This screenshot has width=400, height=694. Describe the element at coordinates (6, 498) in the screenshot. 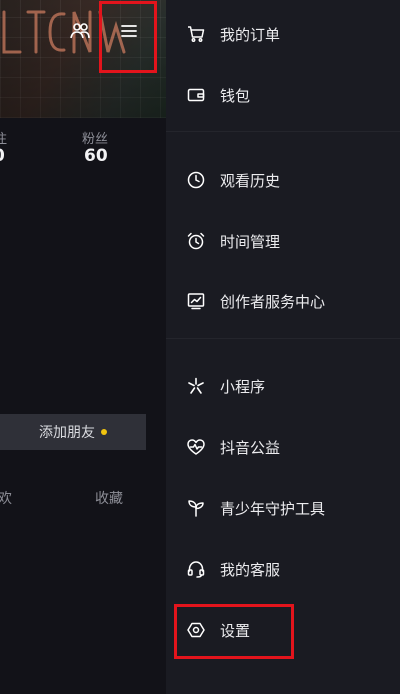

I see `tab-likes: 欢` at that location.